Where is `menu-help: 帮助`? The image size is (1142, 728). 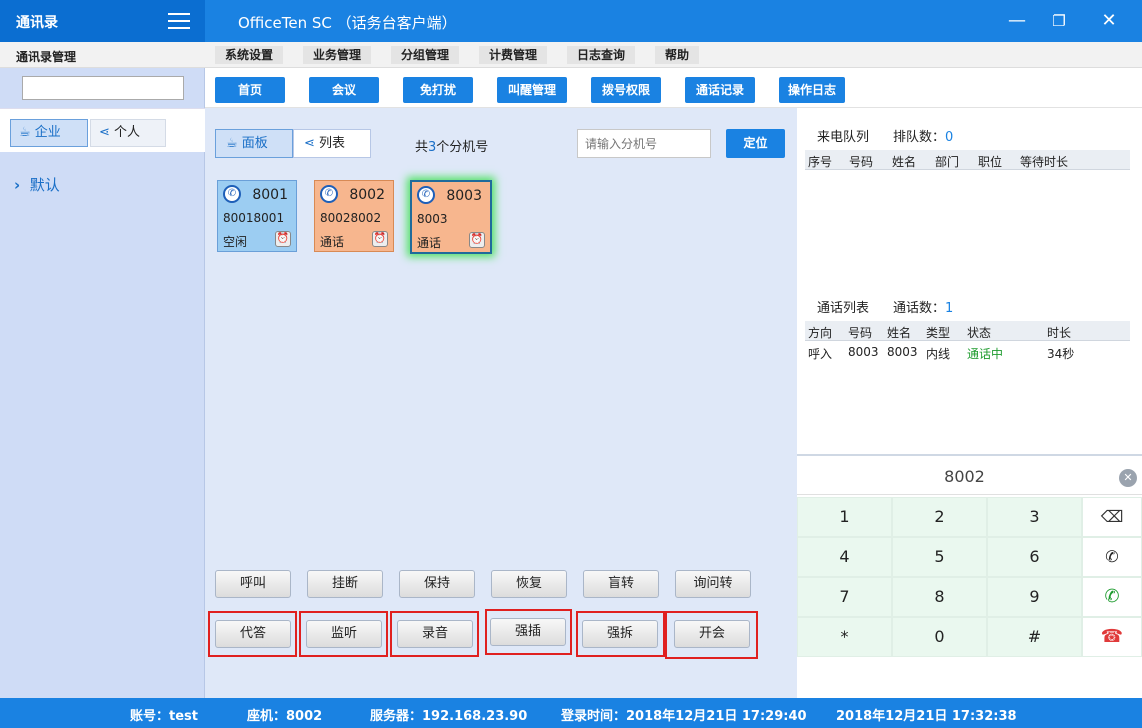
menu-help: 帮助 is located at coordinates (677, 55).